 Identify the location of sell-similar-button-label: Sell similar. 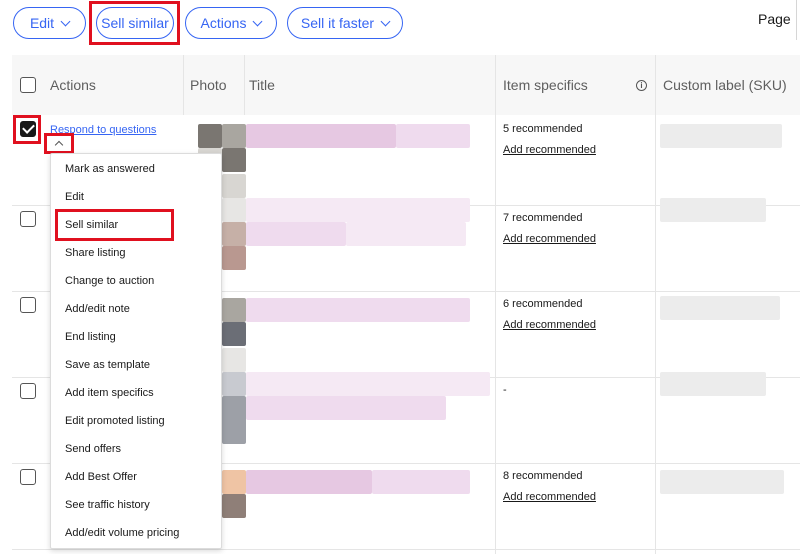
(135, 23).